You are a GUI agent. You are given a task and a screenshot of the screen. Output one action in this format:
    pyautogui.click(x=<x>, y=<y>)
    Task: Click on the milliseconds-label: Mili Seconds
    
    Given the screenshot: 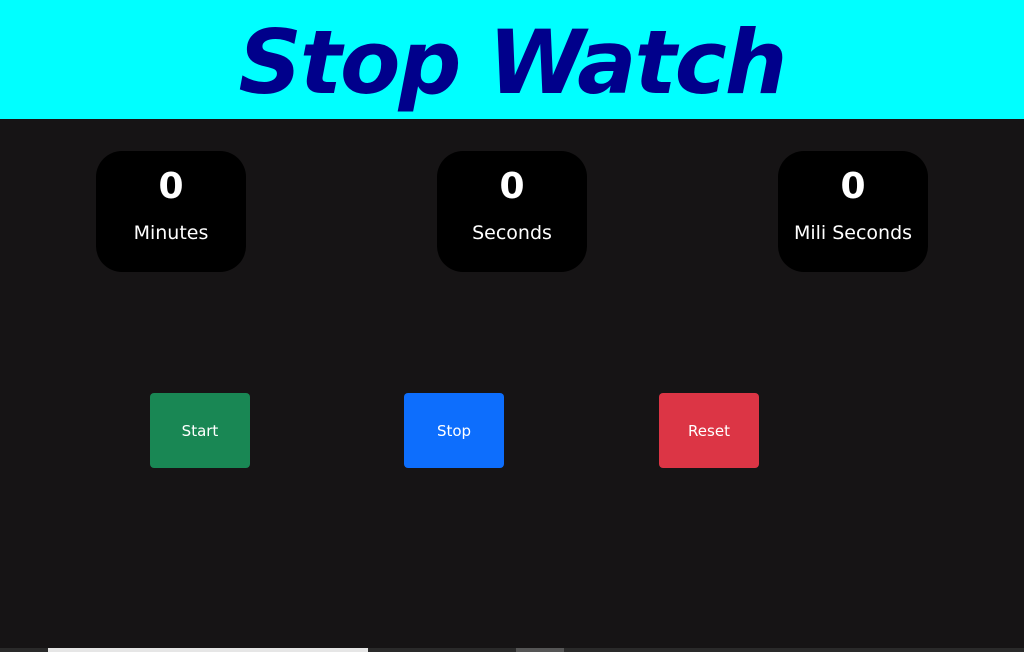 What is the action you would take?
    pyautogui.click(x=853, y=233)
    